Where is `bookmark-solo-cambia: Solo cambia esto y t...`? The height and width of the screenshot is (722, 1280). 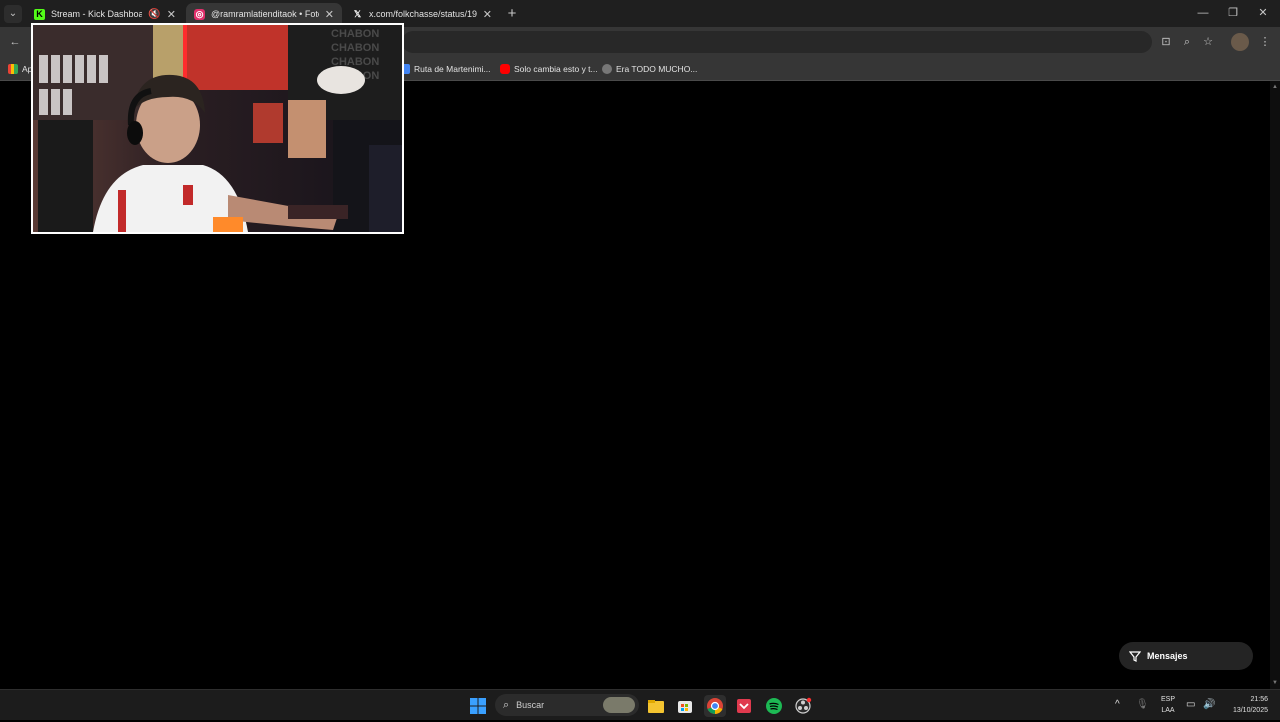 bookmark-solo-cambia: Solo cambia esto y t... is located at coordinates (549, 69).